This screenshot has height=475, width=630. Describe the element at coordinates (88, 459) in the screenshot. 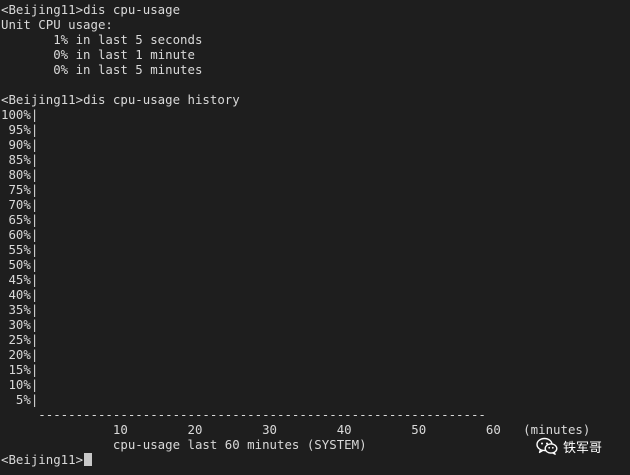

I see `text-cursor` at that location.